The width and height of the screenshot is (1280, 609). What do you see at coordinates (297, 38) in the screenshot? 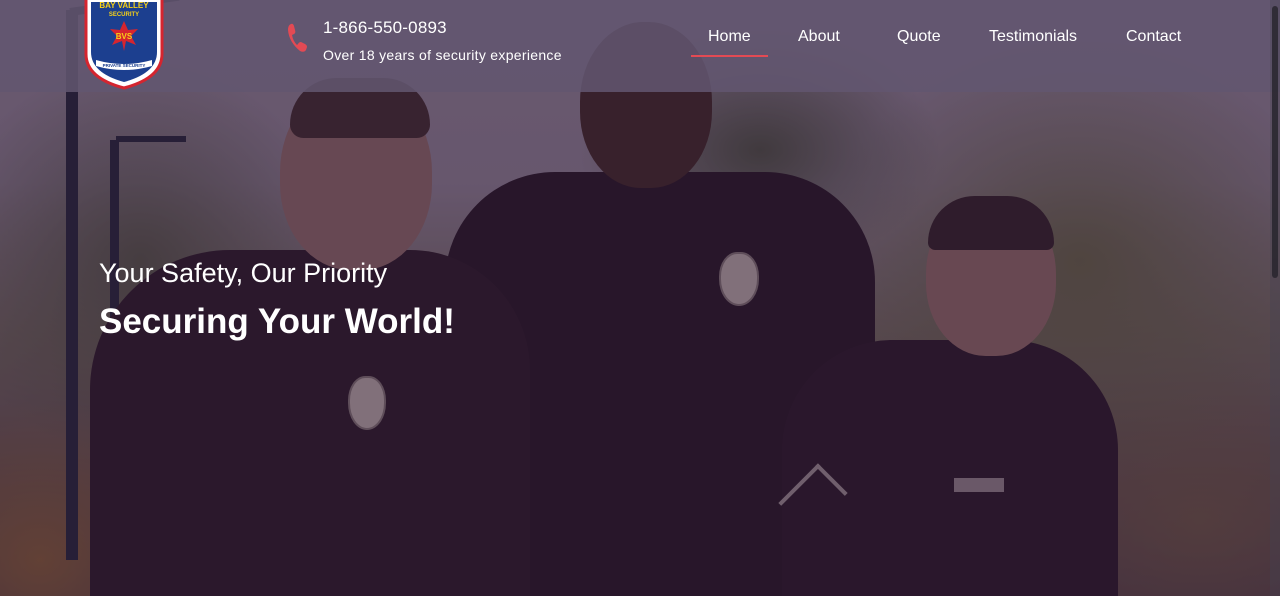
I see `phone-icon` at bounding box center [297, 38].